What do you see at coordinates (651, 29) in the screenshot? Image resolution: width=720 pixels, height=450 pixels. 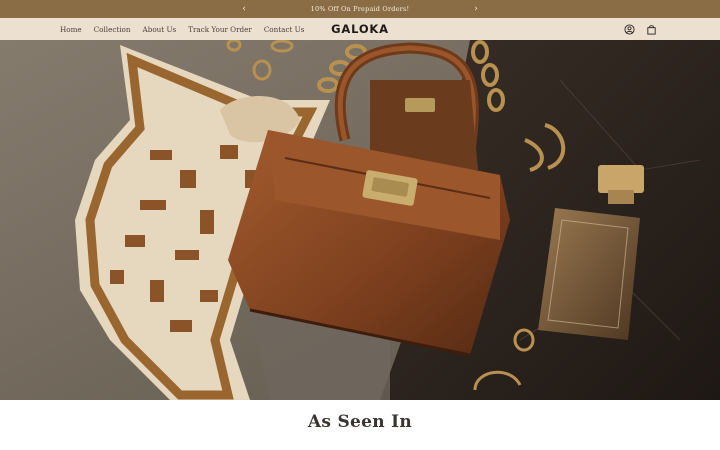 I see `cart-icon` at bounding box center [651, 29].